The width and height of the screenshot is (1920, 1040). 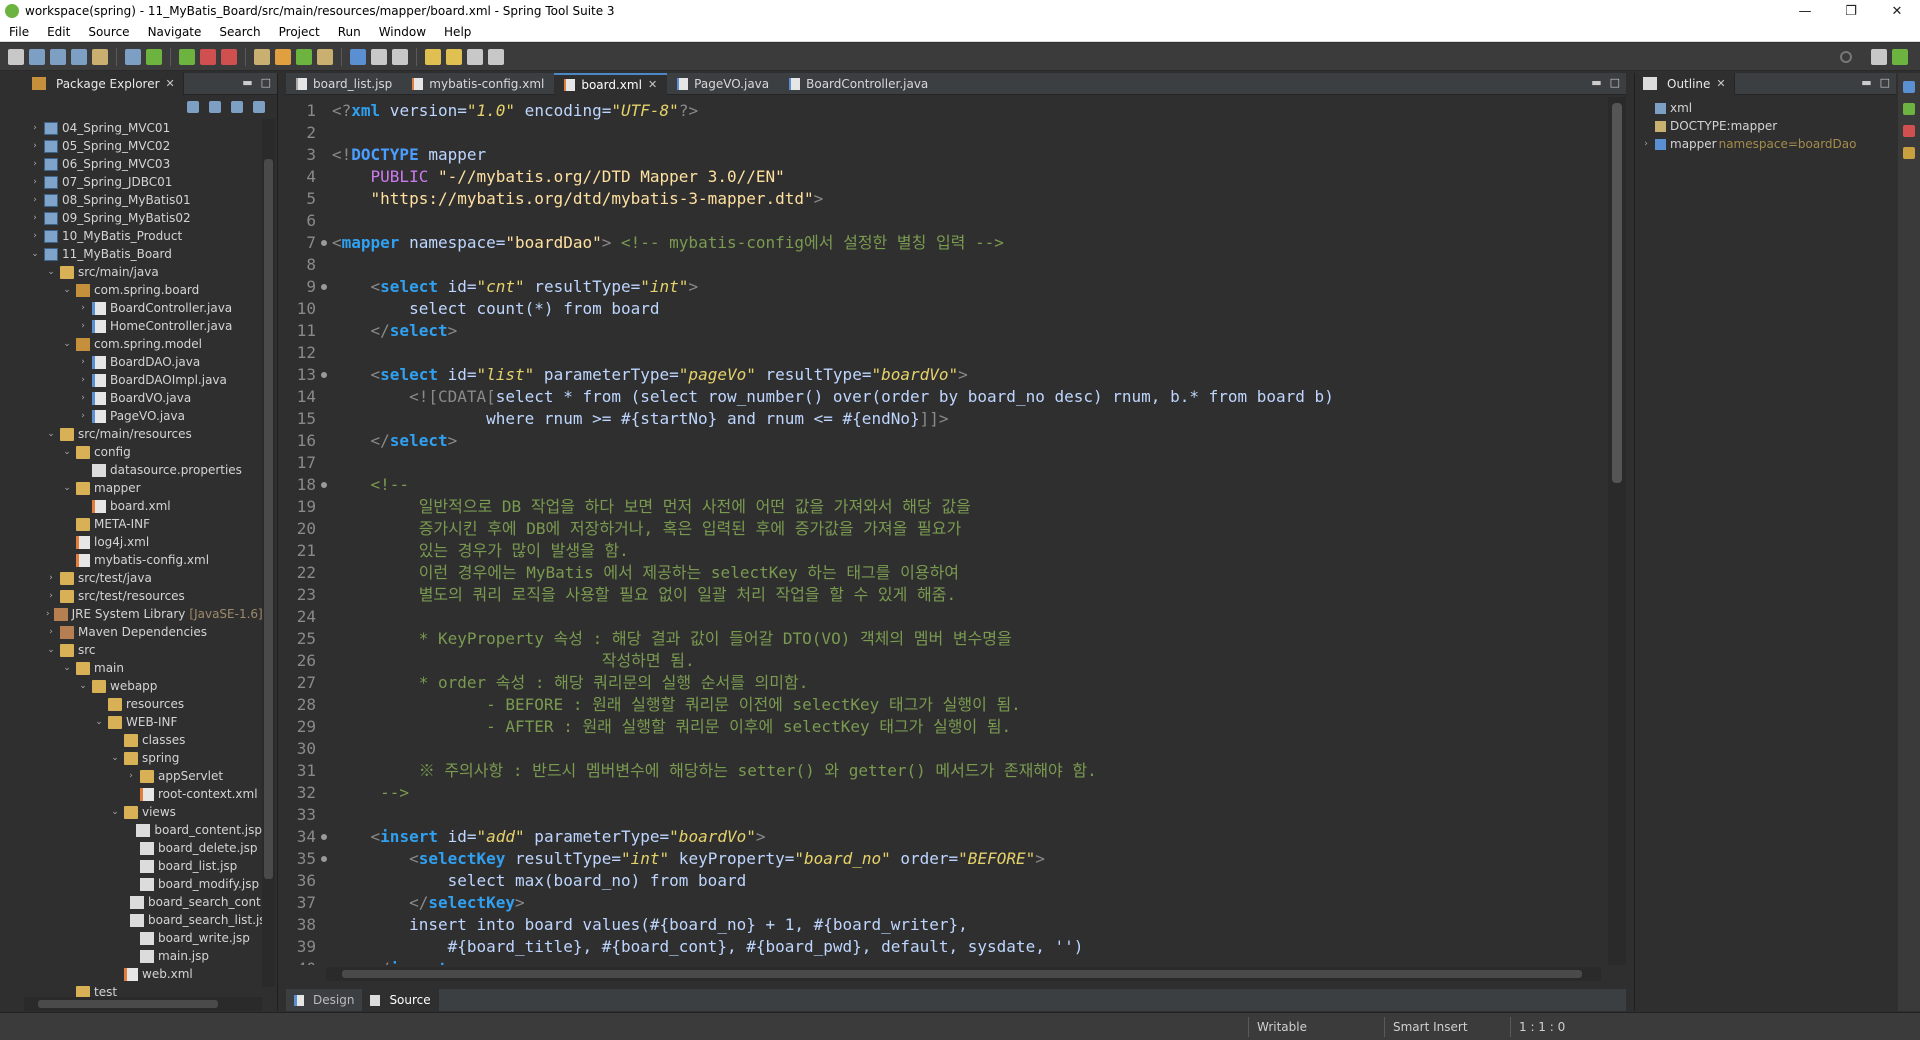 What do you see at coordinates (143, 146) in the screenshot?
I see `tree-item: › 05_Spring_MVC02` at bounding box center [143, 146].